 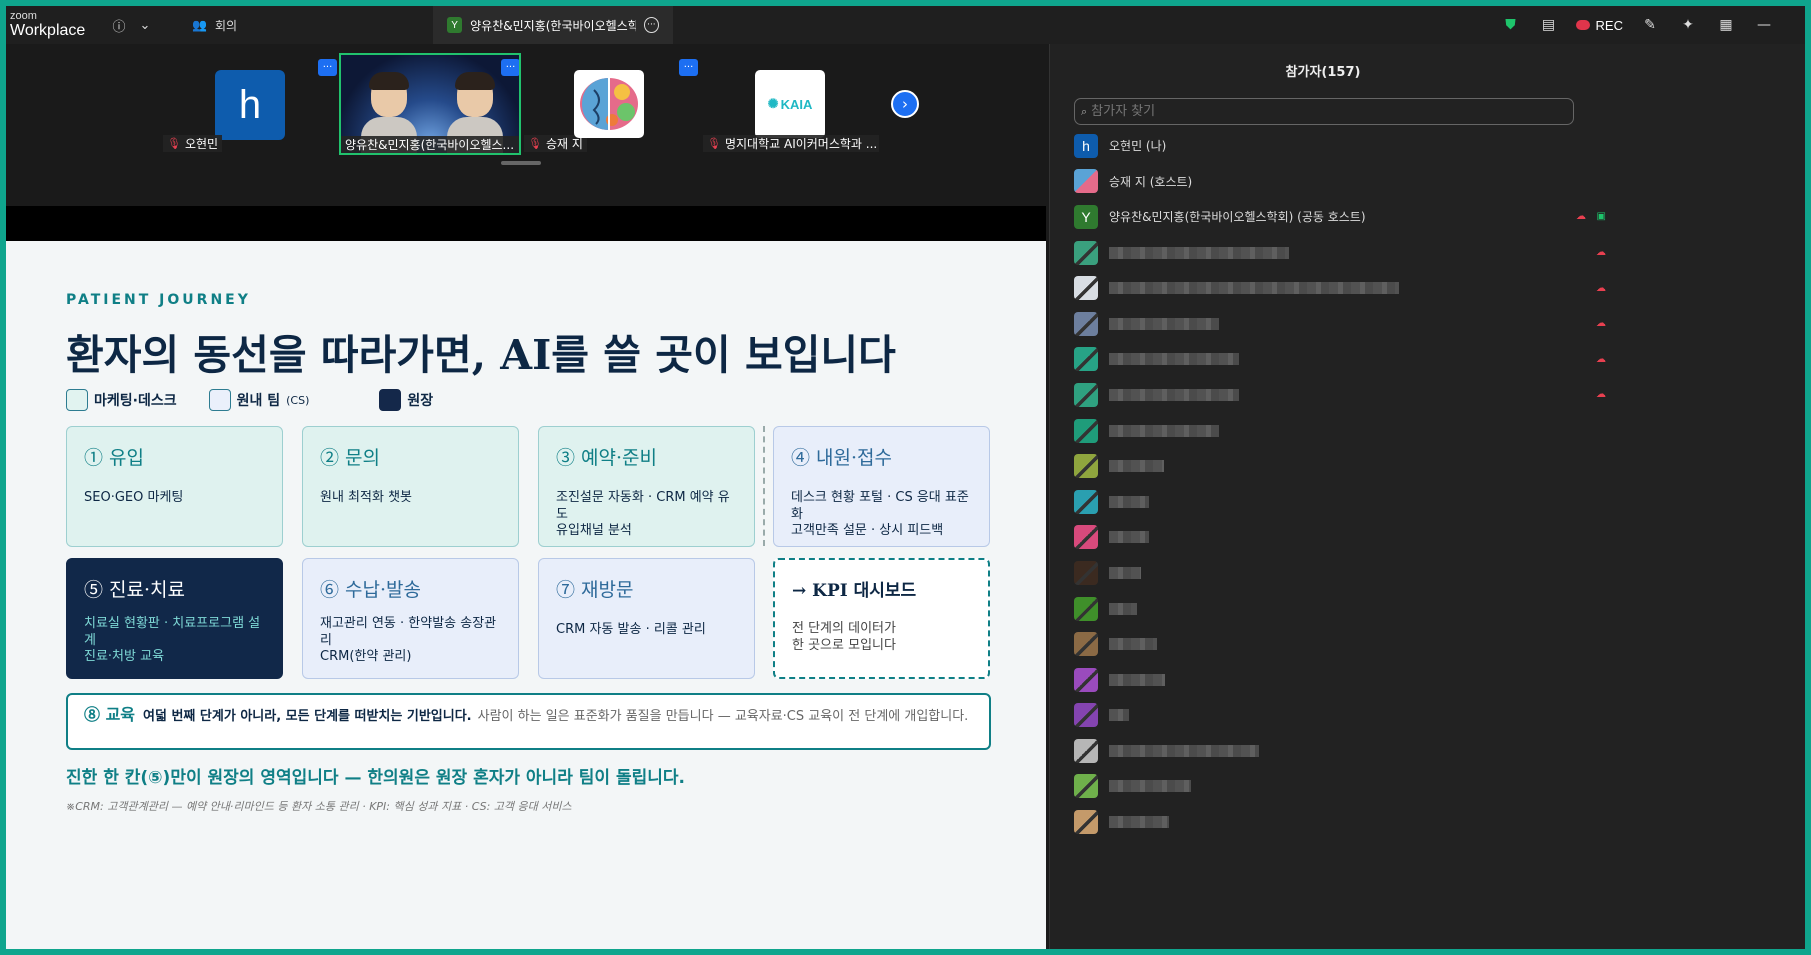 I want to click on journey-card-5: ⑤ 진료·치료 치료실 현황판 · 치료프로그램 설계 진료·처방 교육, so click(x=174, y=618).